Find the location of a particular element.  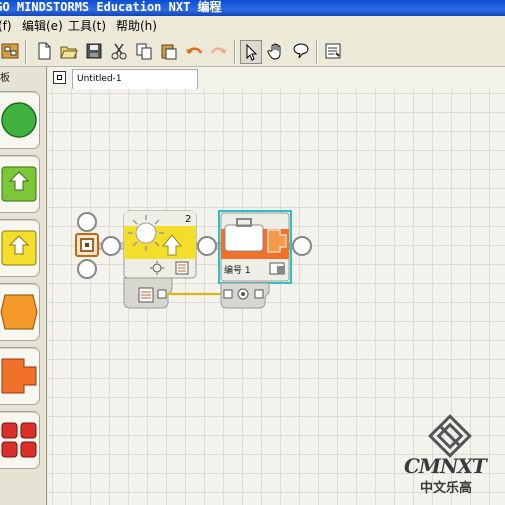

orange-hexagon-icon is located at coordinates (19, 312).